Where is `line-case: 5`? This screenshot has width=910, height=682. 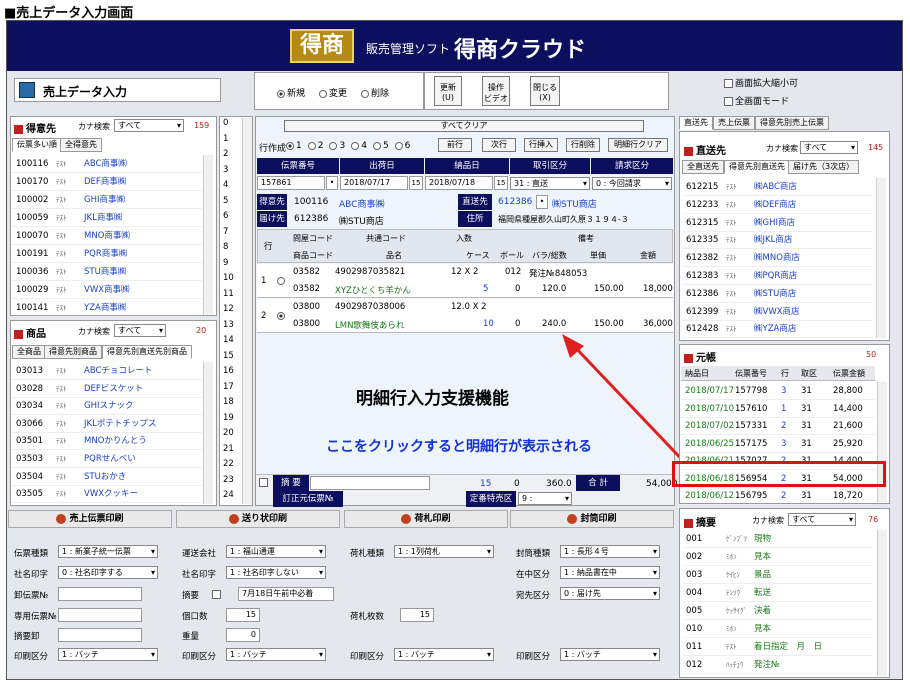
line-case: 5 is located at coordinates (485, 289).